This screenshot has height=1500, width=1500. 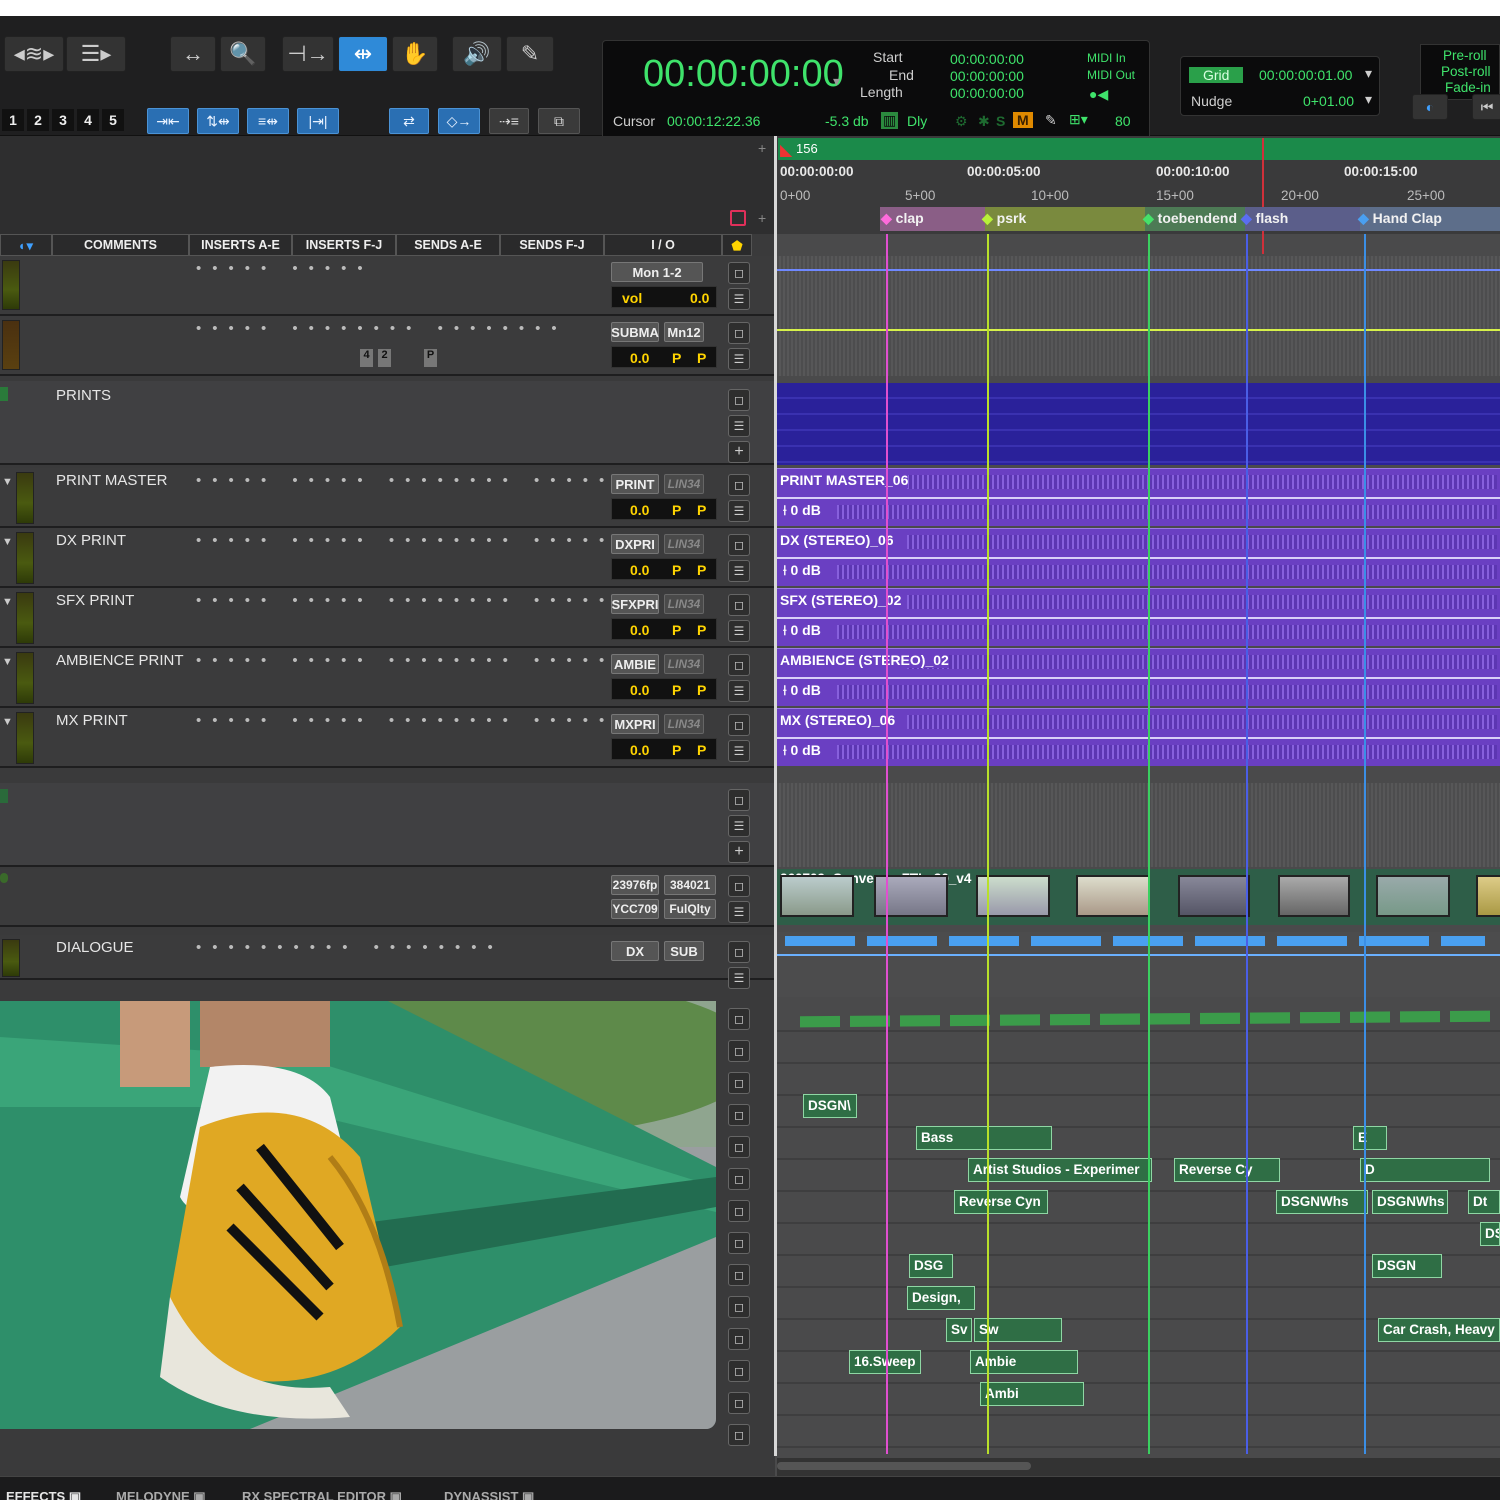 I want to click on track-color-header: ◐▾, so click(x=26, y=245).